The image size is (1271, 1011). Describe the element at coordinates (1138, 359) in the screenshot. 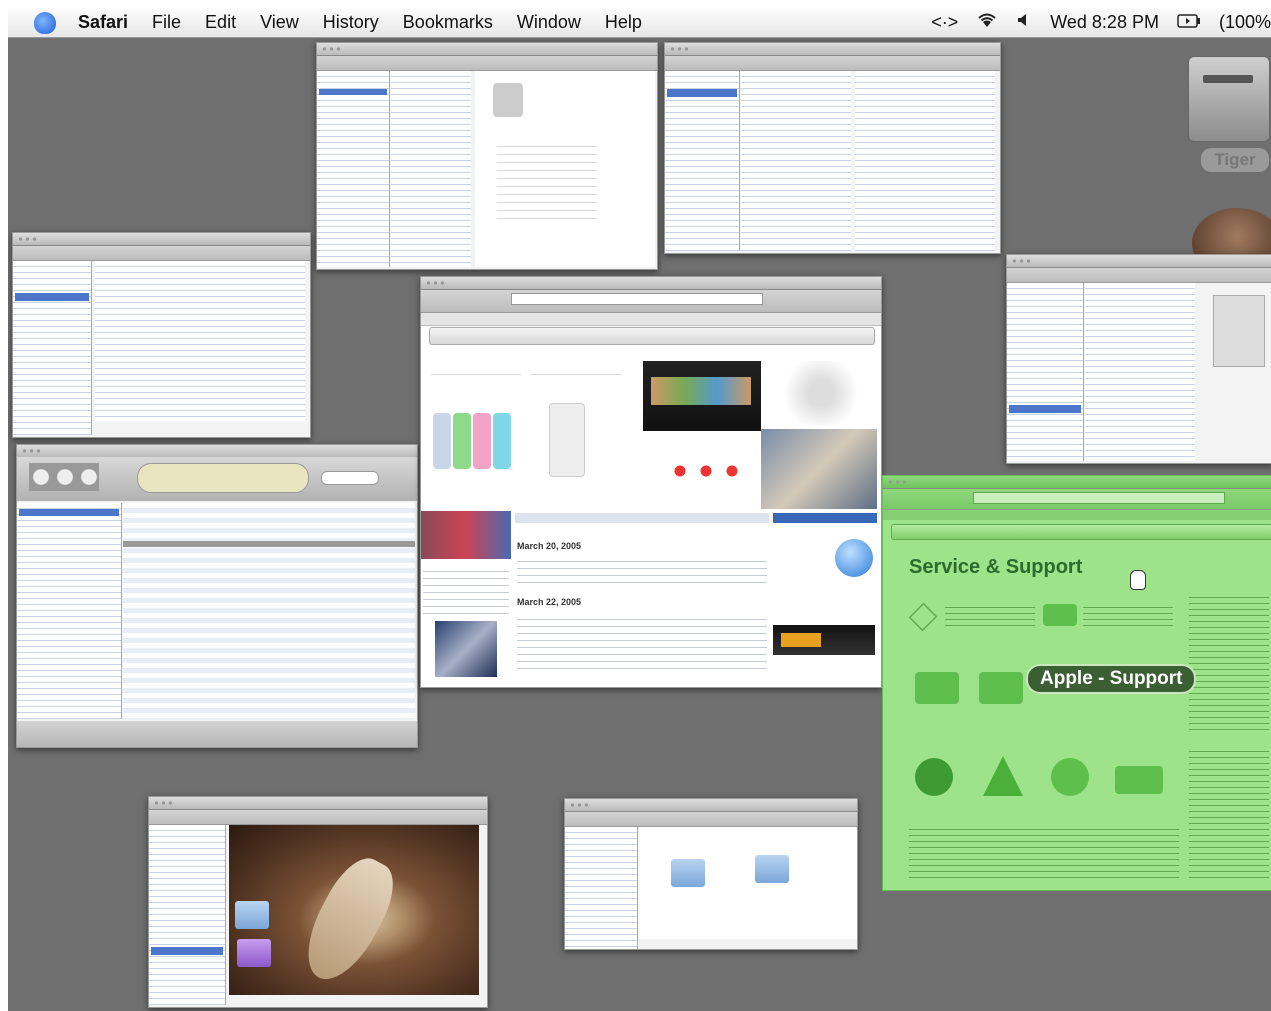

I see `finder-window-pictures` at that location.